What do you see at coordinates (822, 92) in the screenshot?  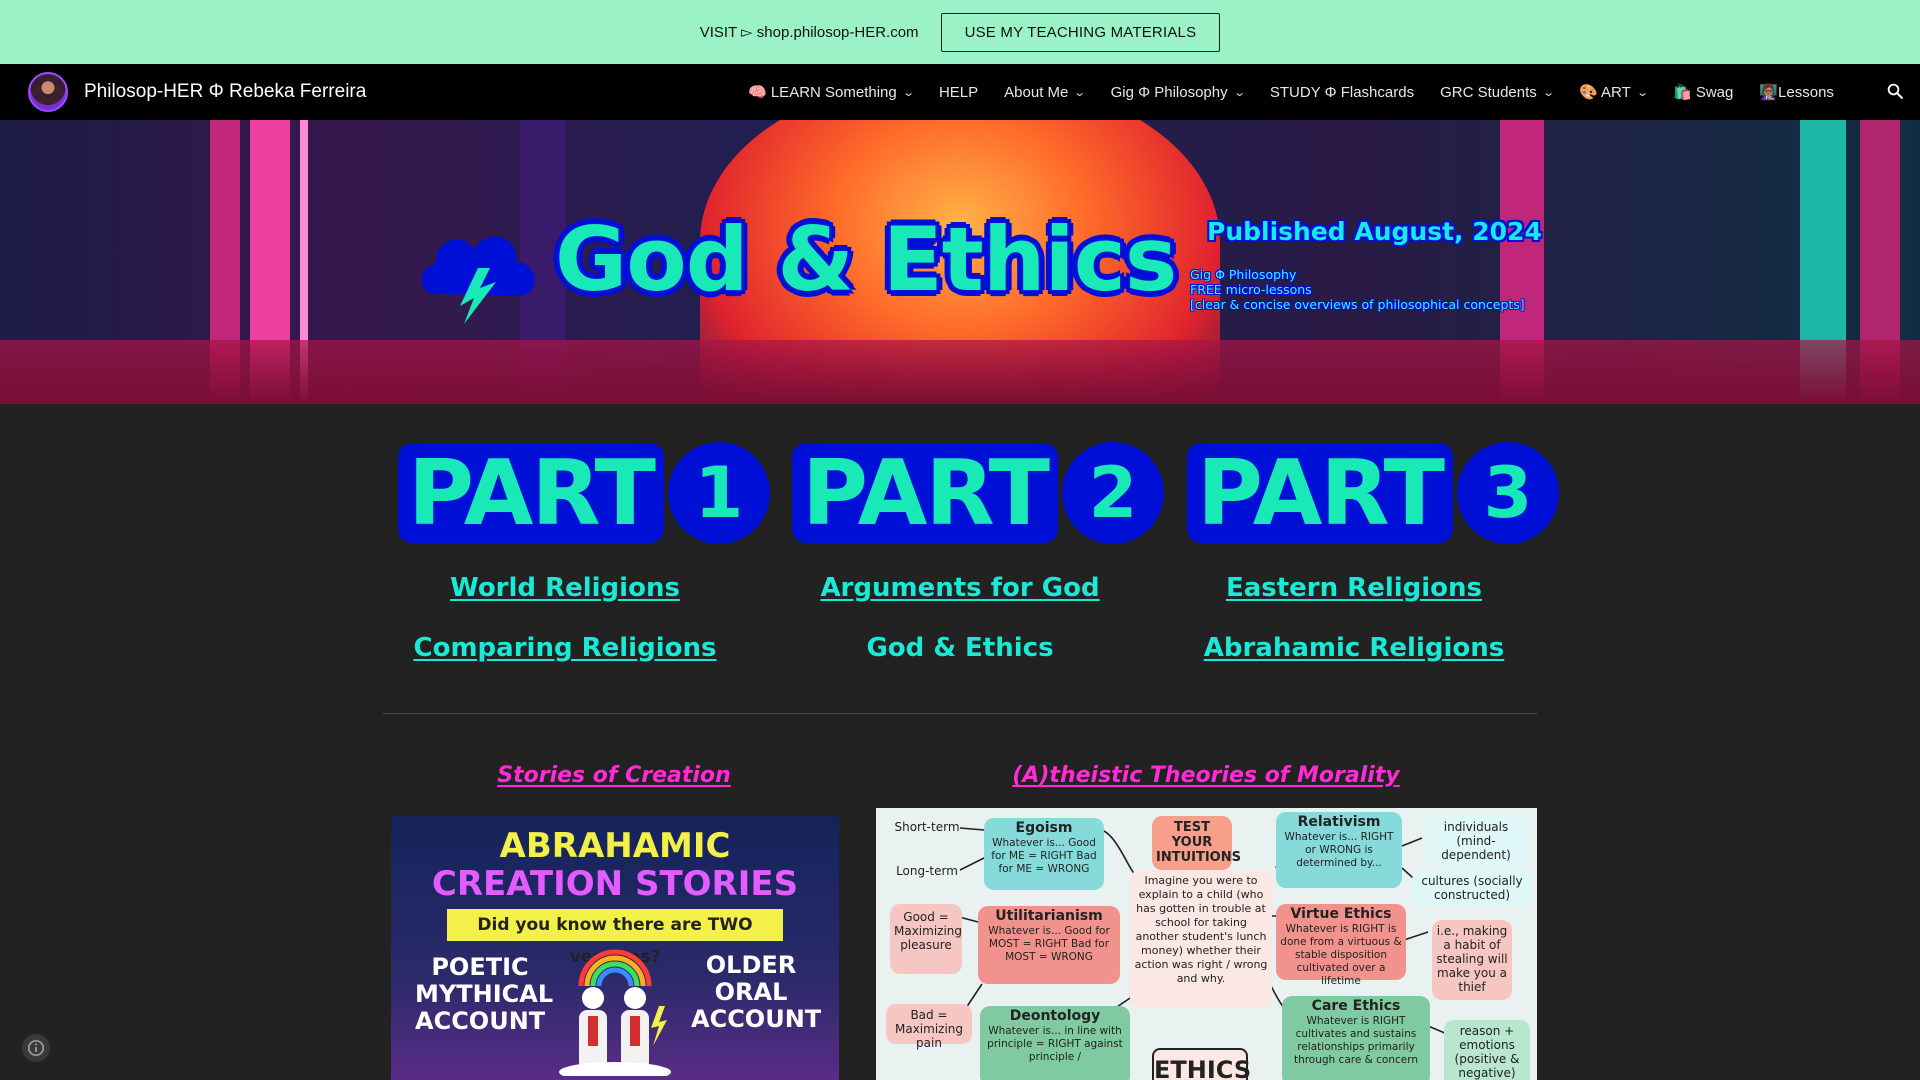 I see `nav-item-label: 🧠 LEARN Something` at bounding box center [822, 92].